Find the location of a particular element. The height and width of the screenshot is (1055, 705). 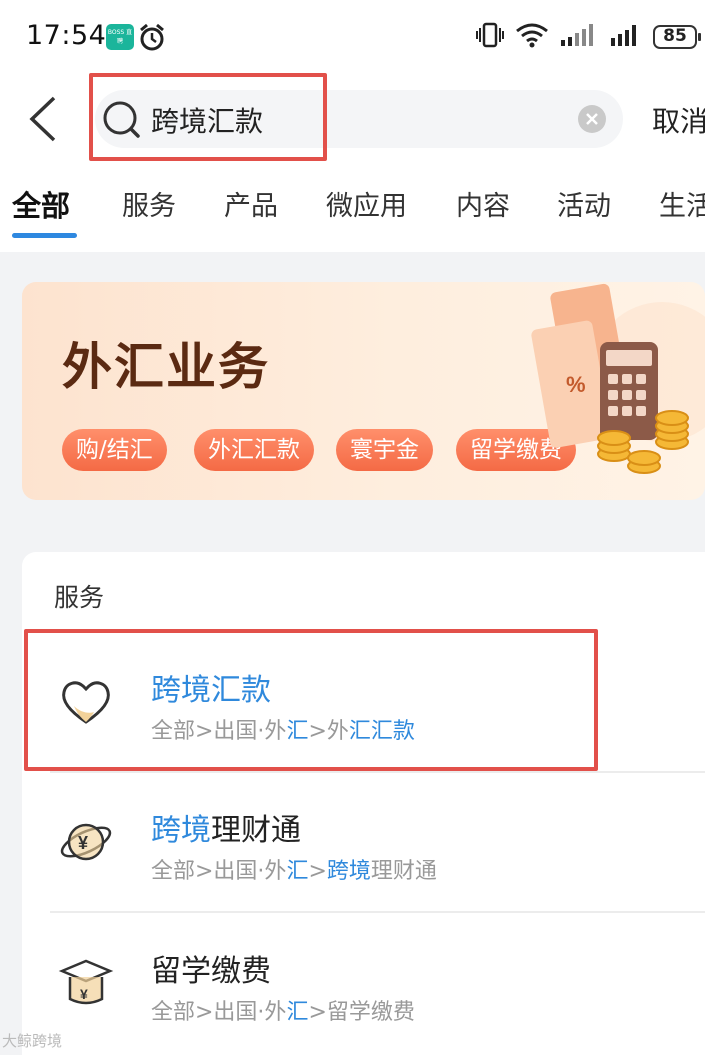

result-title: 留学缴费 is located at coordinates (211, 968).